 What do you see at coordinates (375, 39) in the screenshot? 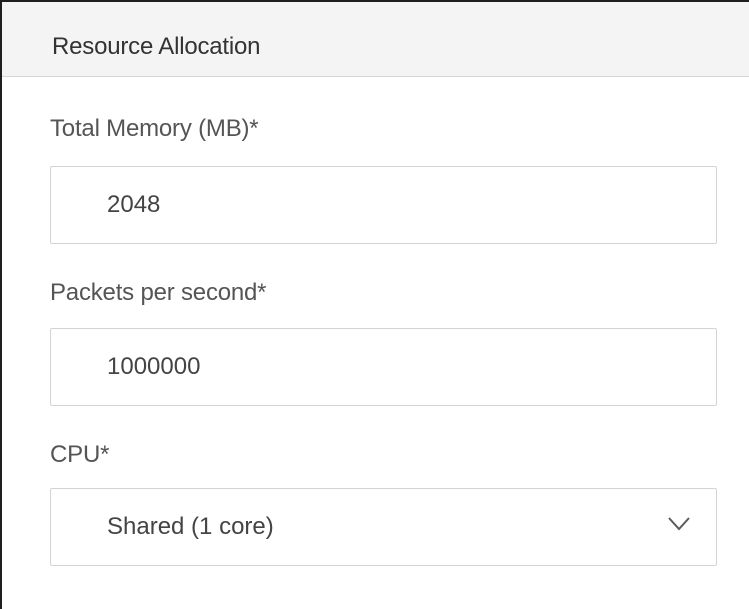
I see `panel-header: Resource Allocation` at bounding box center [375, 39].